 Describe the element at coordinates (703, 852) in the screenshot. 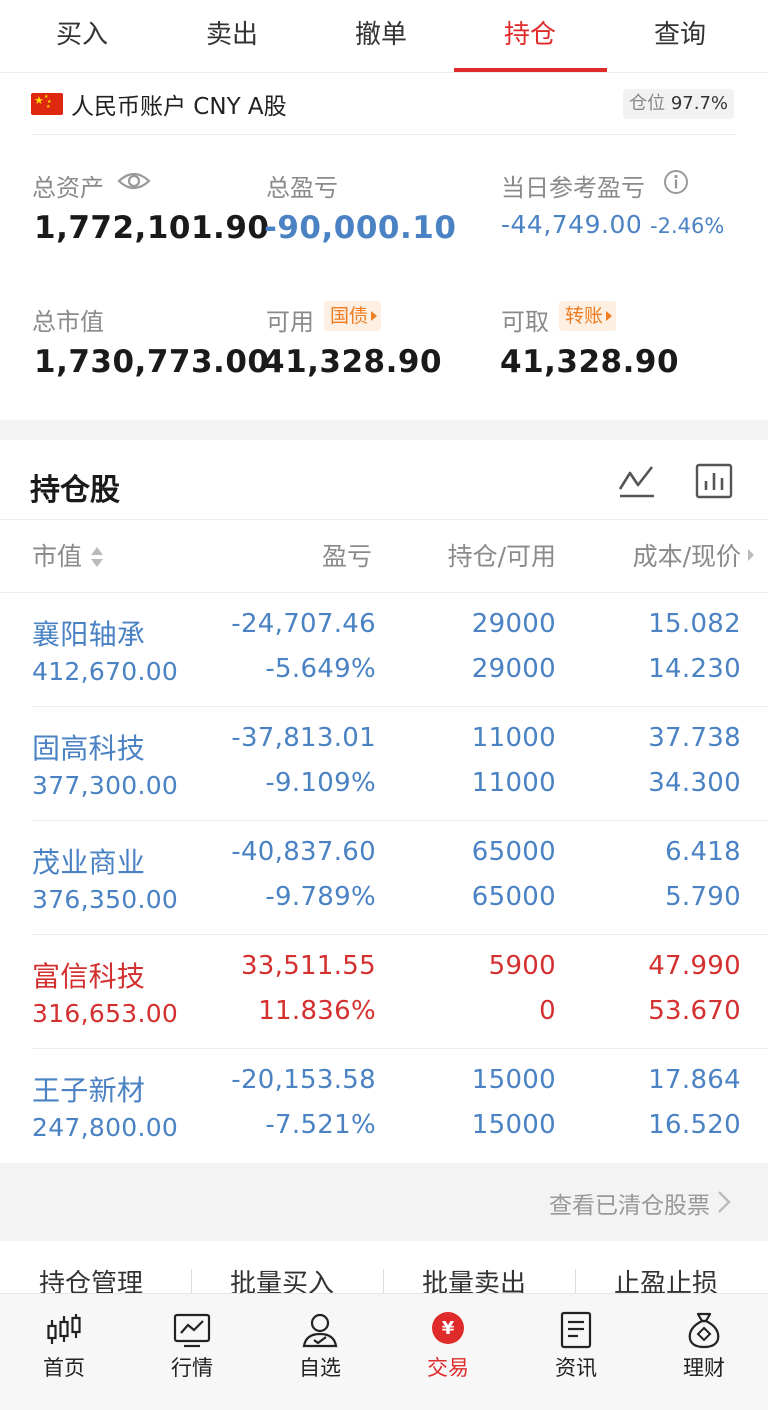

I see `stock-cost: 6.418` at that location.